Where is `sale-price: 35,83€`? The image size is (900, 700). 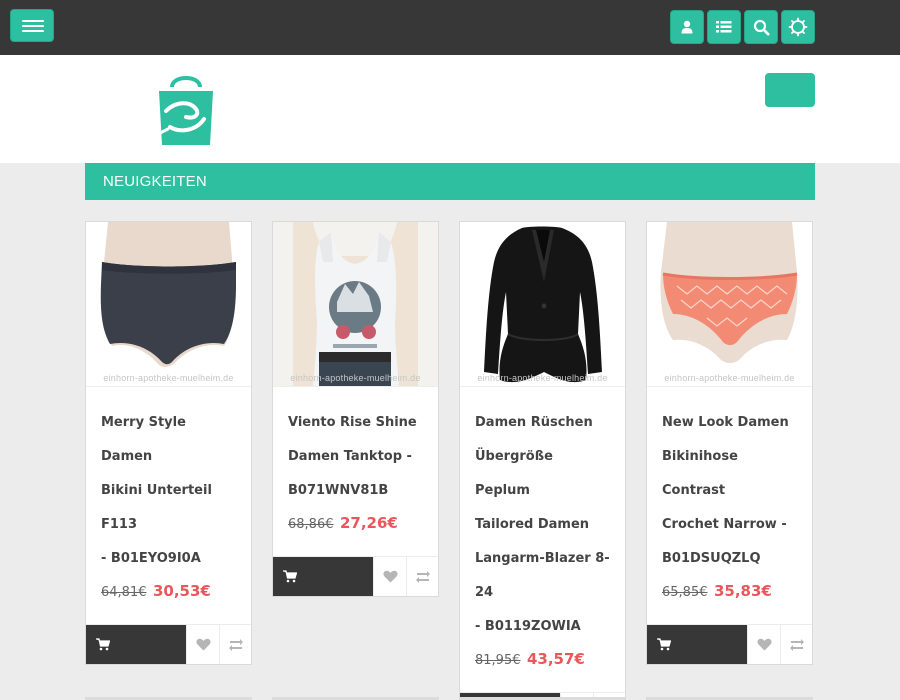
sale-price: 35,83€ is located at coordinates (742, 591).